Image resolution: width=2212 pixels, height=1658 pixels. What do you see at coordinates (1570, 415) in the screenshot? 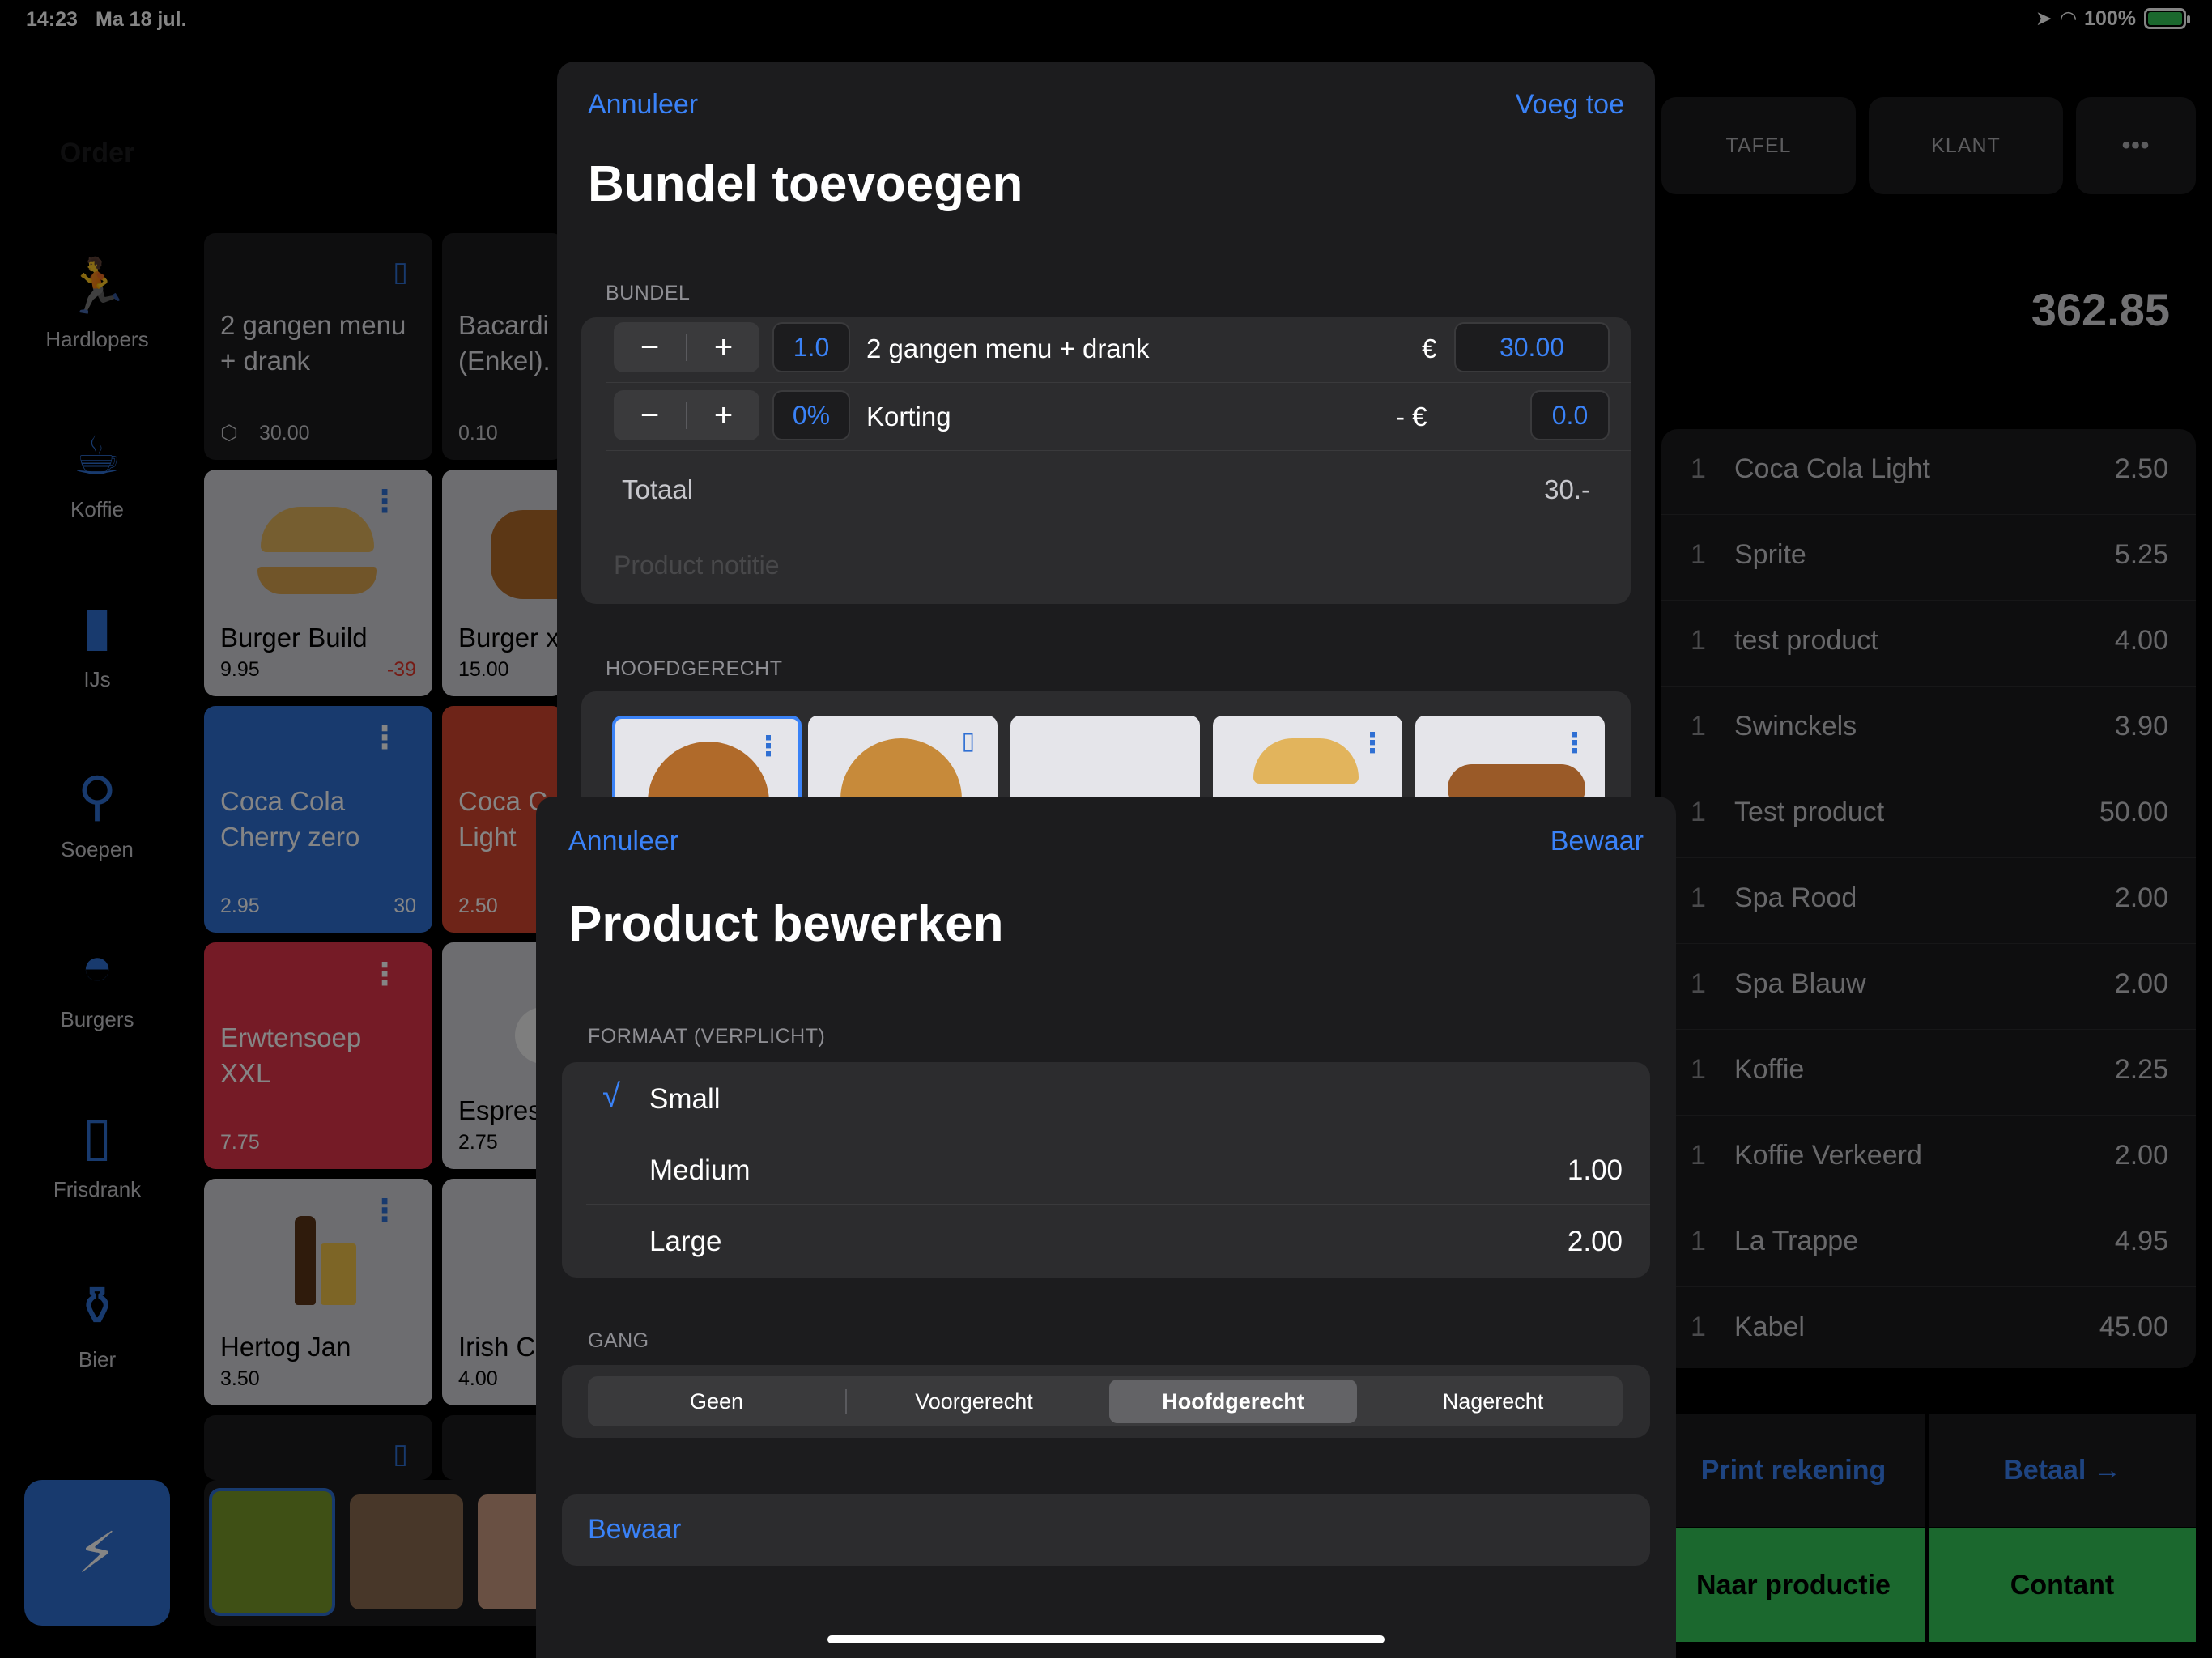
I see `discount-value-field: 0.0` at bounding box center [1570, 415].